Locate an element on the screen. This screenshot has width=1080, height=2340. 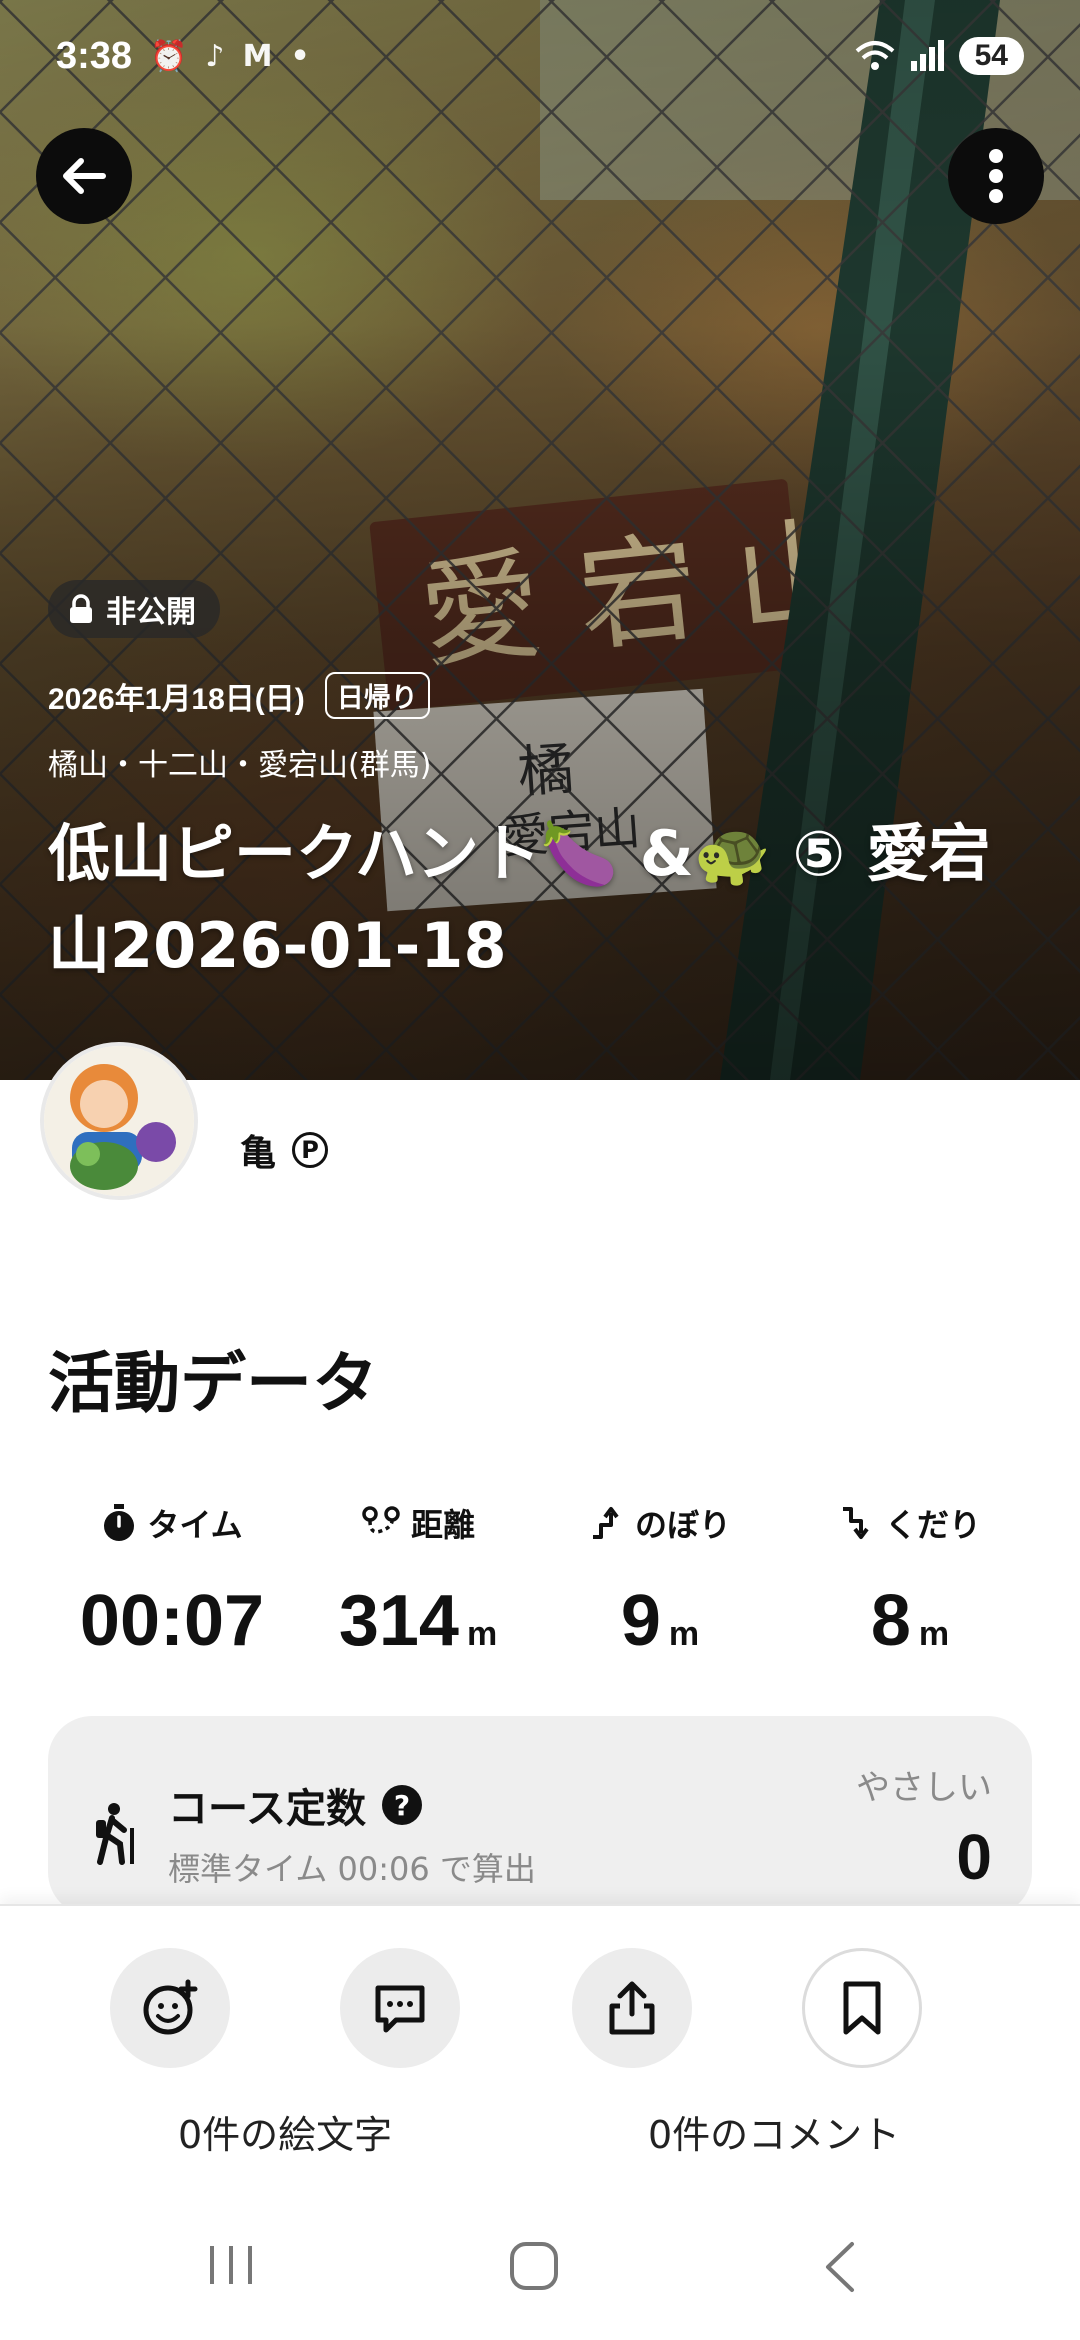
course-constant-title: コース定数 is located at coordinates (267, 1809).